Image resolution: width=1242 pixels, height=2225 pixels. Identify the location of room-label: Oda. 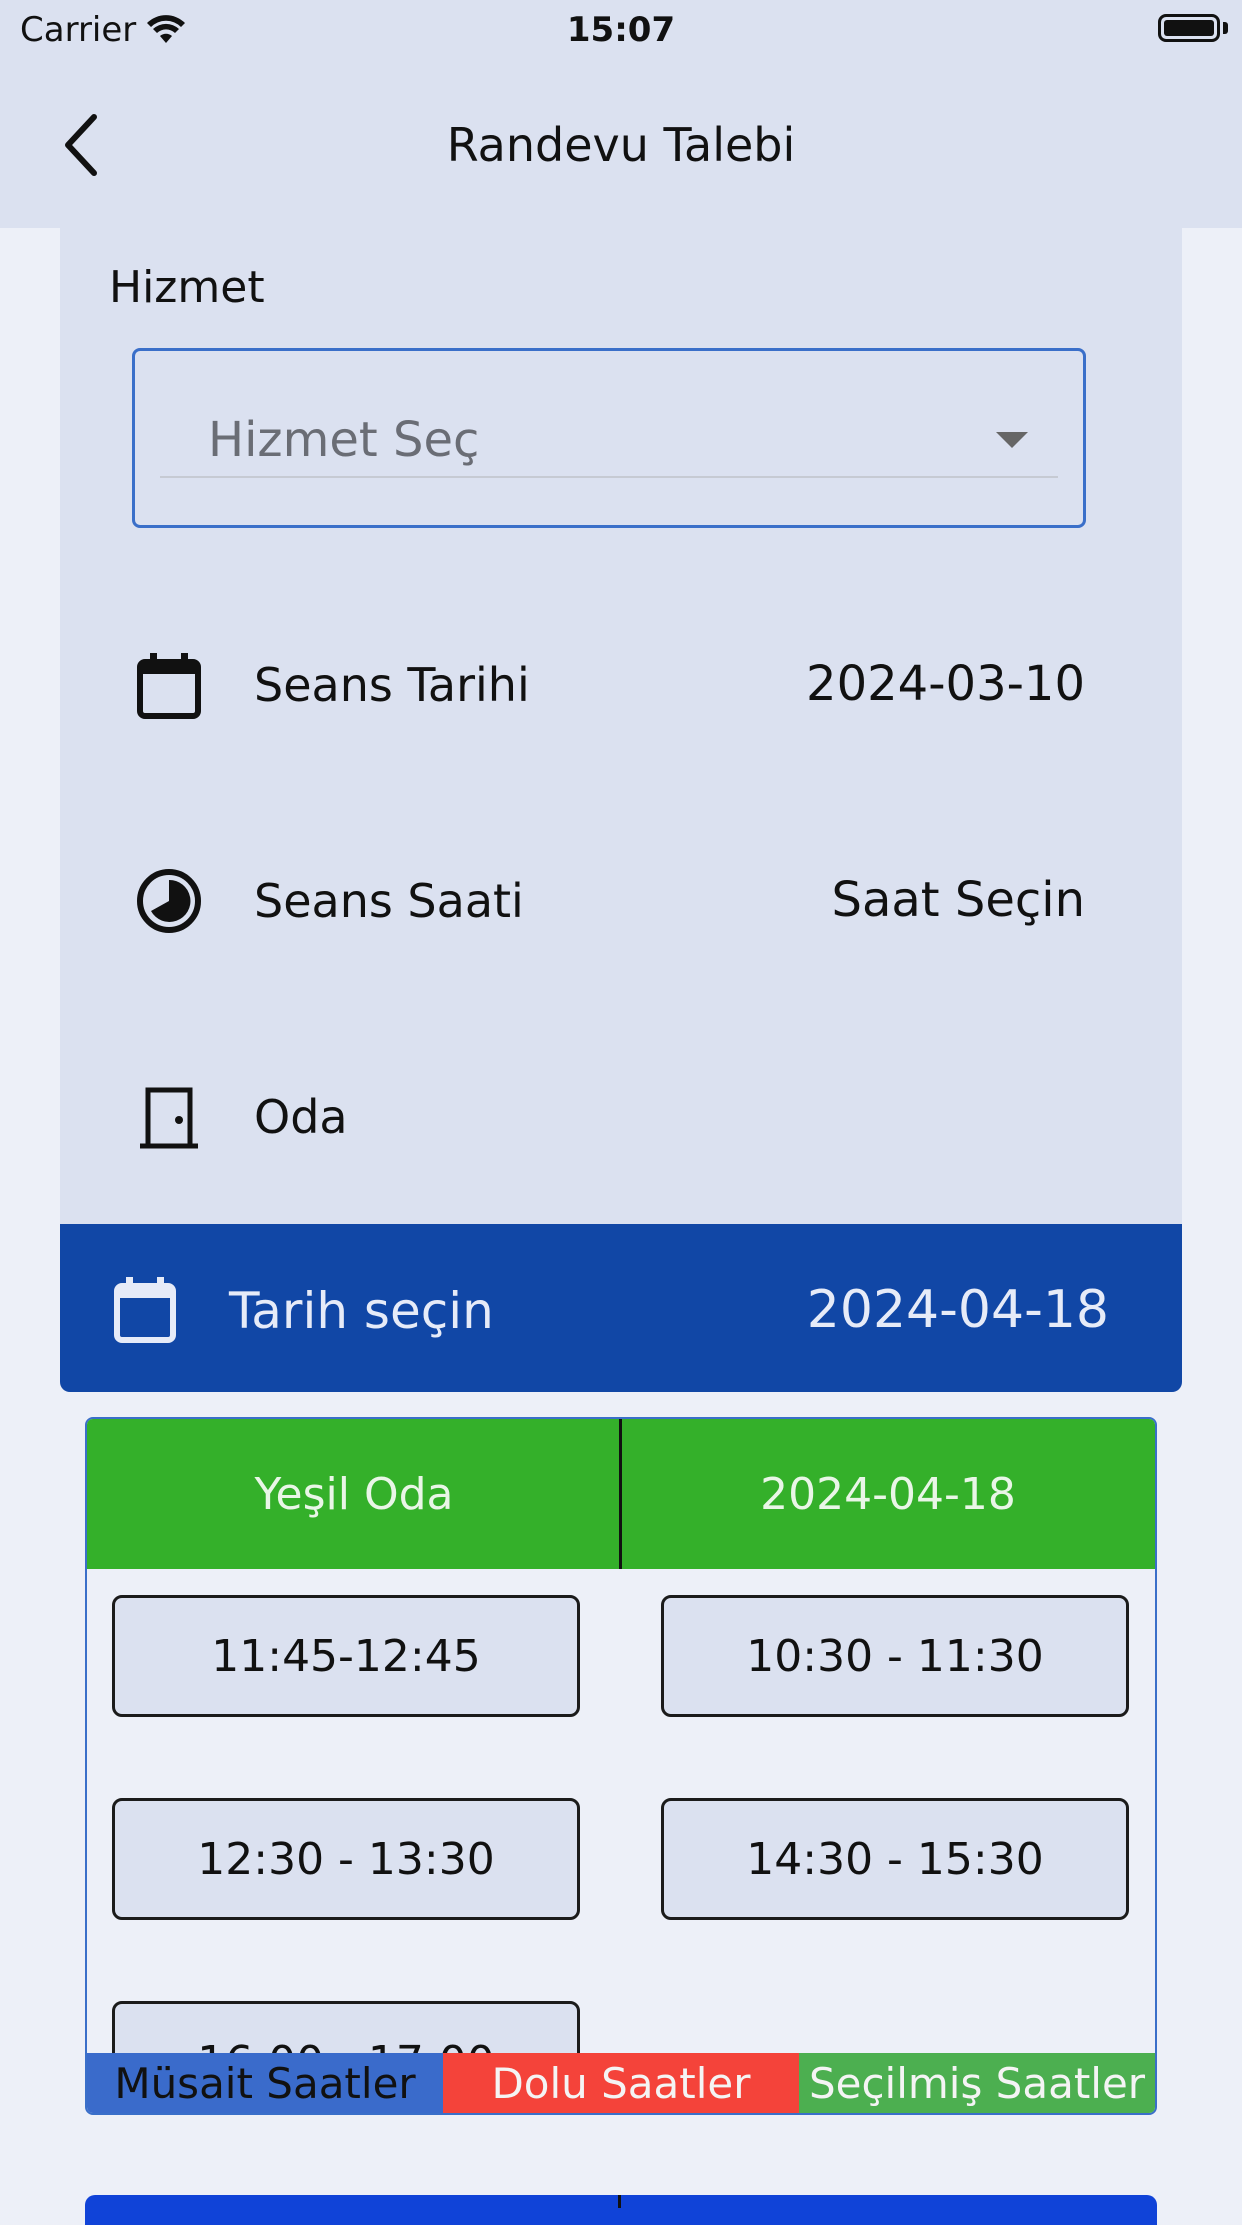
(301, 1117).